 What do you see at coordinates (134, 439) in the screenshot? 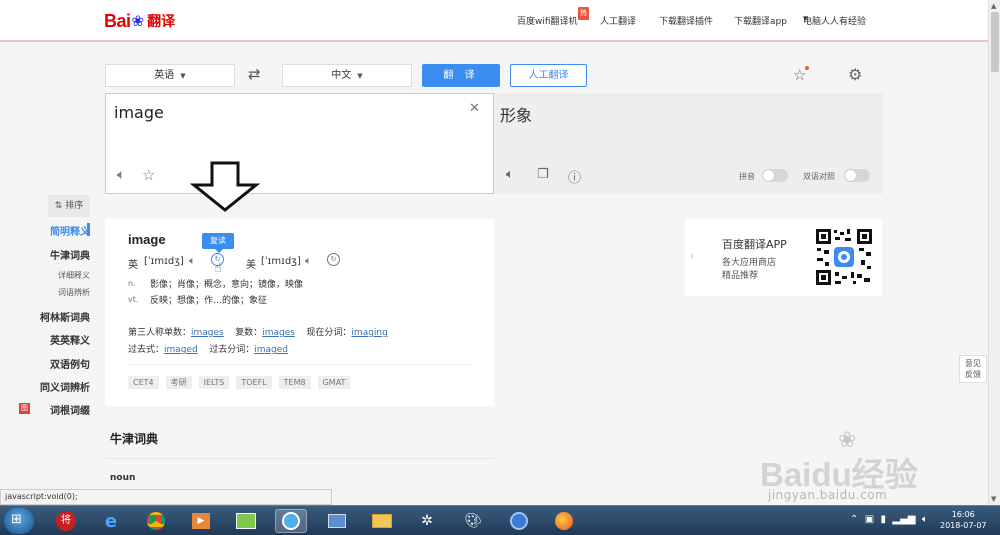
I see `oxford-section-title: 牛津词典` at bounding box center [134, 439].